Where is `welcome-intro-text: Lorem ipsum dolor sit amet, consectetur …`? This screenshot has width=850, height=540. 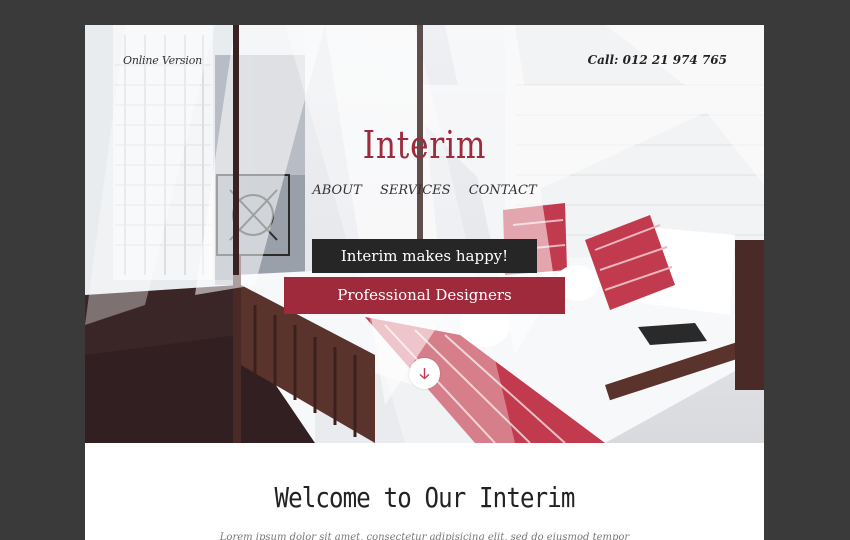
welcome-intro-text: Lorem ipsum dolor sit amet, consectetur … is located at coordinates (424, 536).